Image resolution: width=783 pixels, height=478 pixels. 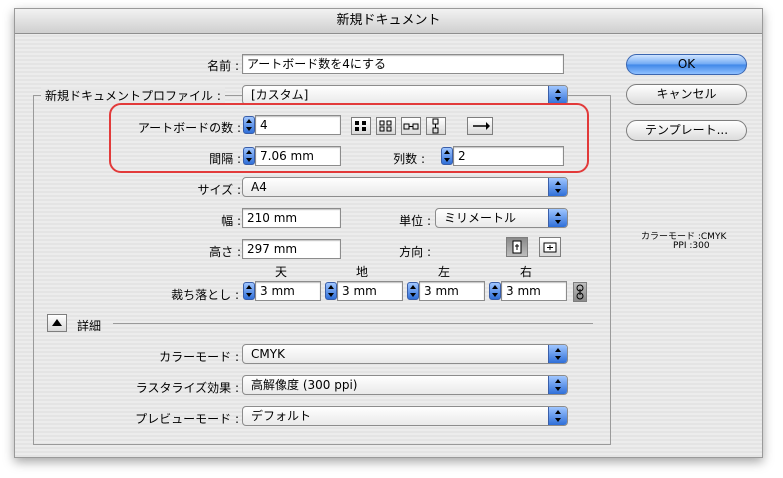 What do you see at coordinates (304, 385) in the screenshot?
I see `raster-effects-value: 高解像度 (300 ppi)` at bounding box center [304, 385].